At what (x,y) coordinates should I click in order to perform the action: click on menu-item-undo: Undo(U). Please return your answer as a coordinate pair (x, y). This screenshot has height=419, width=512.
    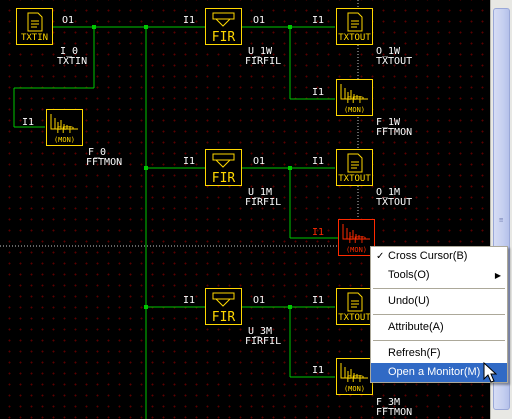
    Looking at the image, I should click on (439, 301).